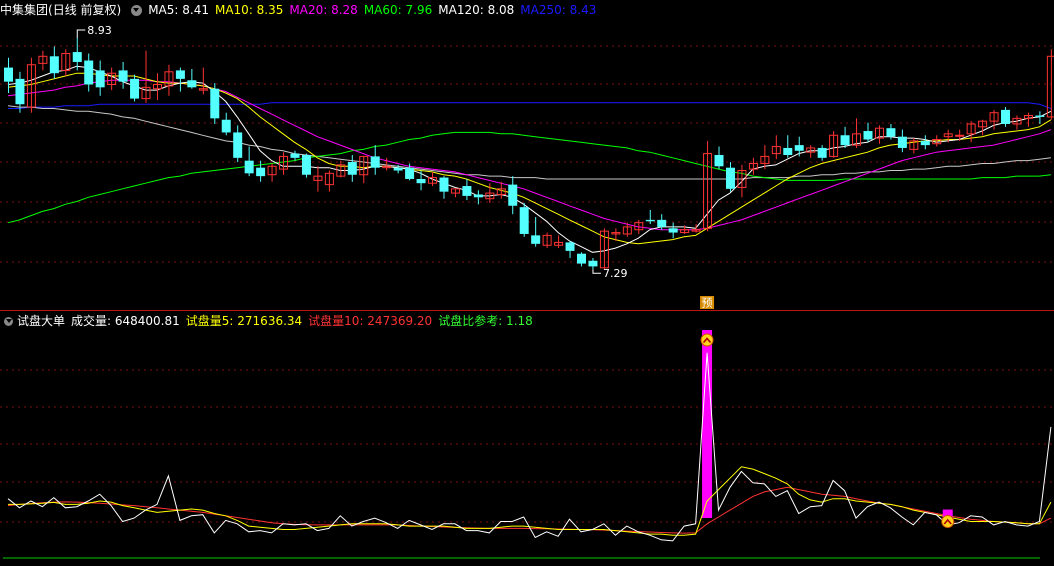 The height and width of the screenshot is (566, 1054). Describe the element at coordinates (85, 10) in the screenshot. I see `period-label: (日线 前复权)` at that location.